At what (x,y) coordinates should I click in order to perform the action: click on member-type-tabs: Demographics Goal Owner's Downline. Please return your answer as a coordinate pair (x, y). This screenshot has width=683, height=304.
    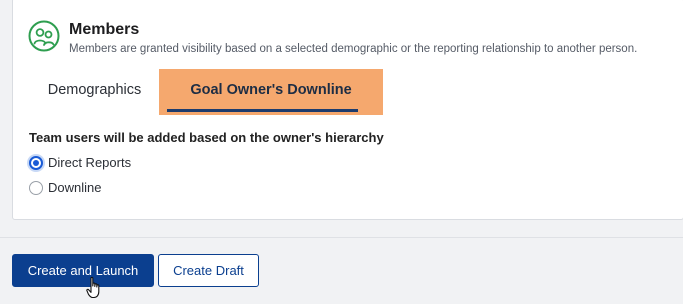
    Looking at the image, I should click on (206, 92).